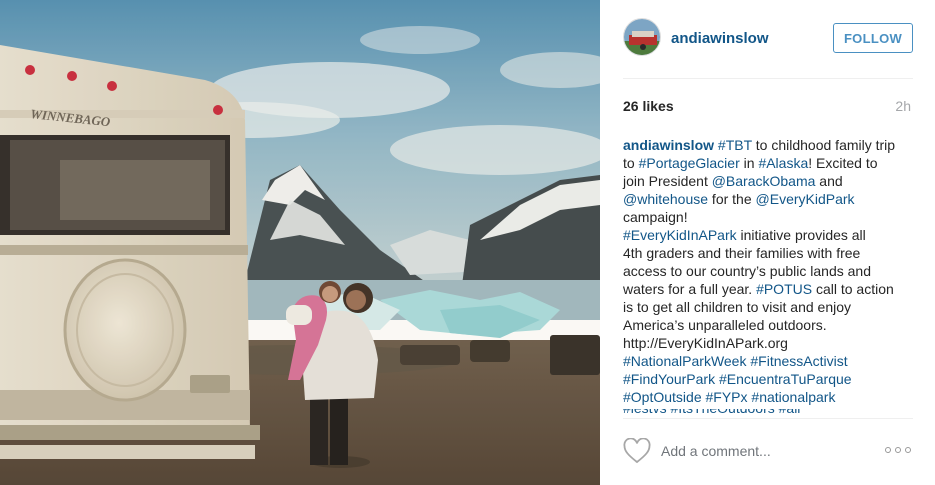  What do you see at coordinates (747, 271) in the screenshot?
I see `caption-text: access to our country’s public lands and` at bounding box center [747, 271].